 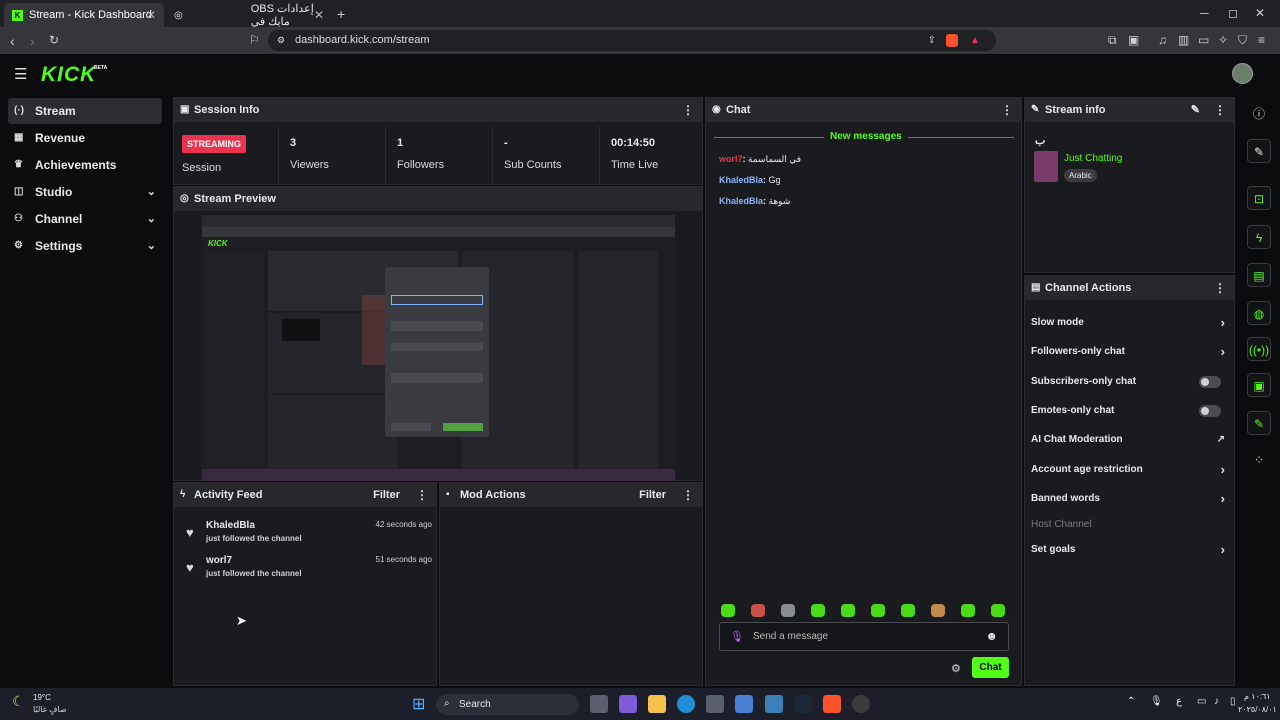 What do you see at coordinates (20, 74) in the screenshot?
I see `hamburger-menu-icon: ☰` at bounding box center [20, 74].